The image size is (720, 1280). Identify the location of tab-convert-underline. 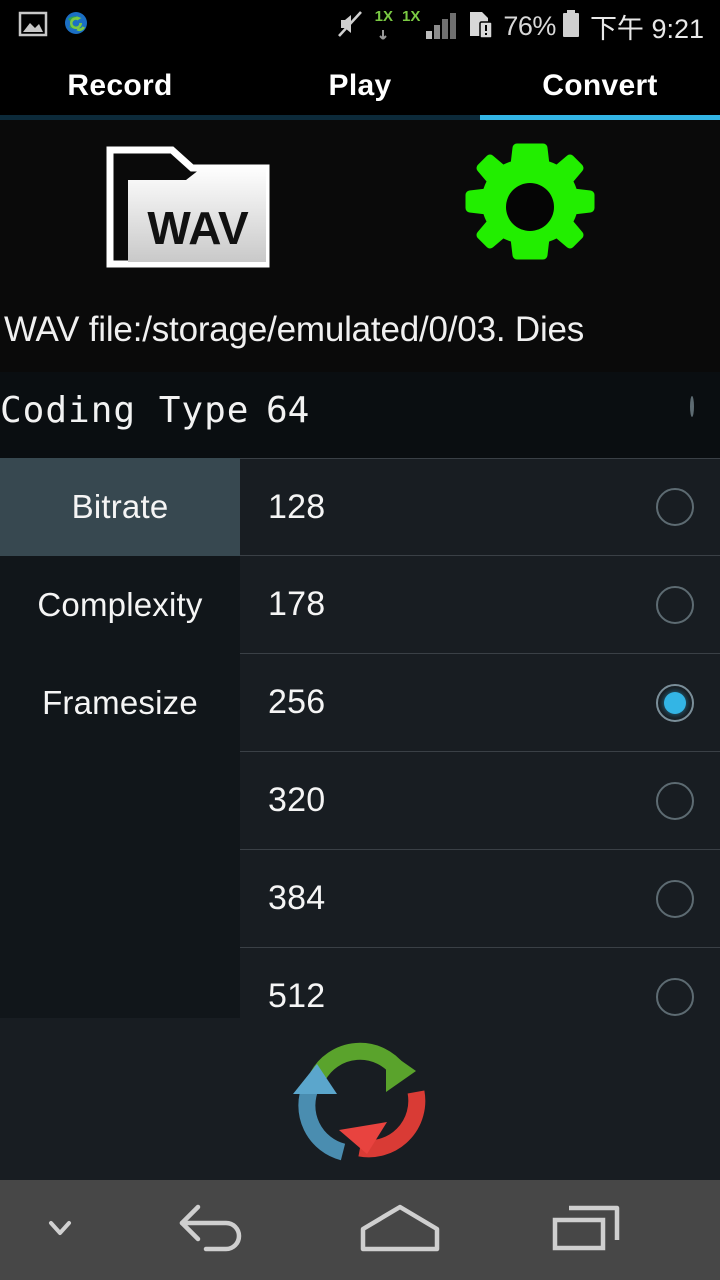
(600, 117).